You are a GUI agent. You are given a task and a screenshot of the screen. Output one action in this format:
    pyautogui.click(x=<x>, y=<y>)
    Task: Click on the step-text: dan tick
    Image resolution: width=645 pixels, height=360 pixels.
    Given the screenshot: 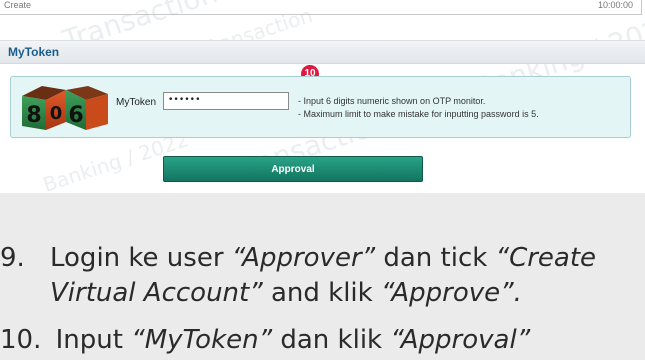 What is the action you would take?
    pyautogui.click(x=435, y=258)
    